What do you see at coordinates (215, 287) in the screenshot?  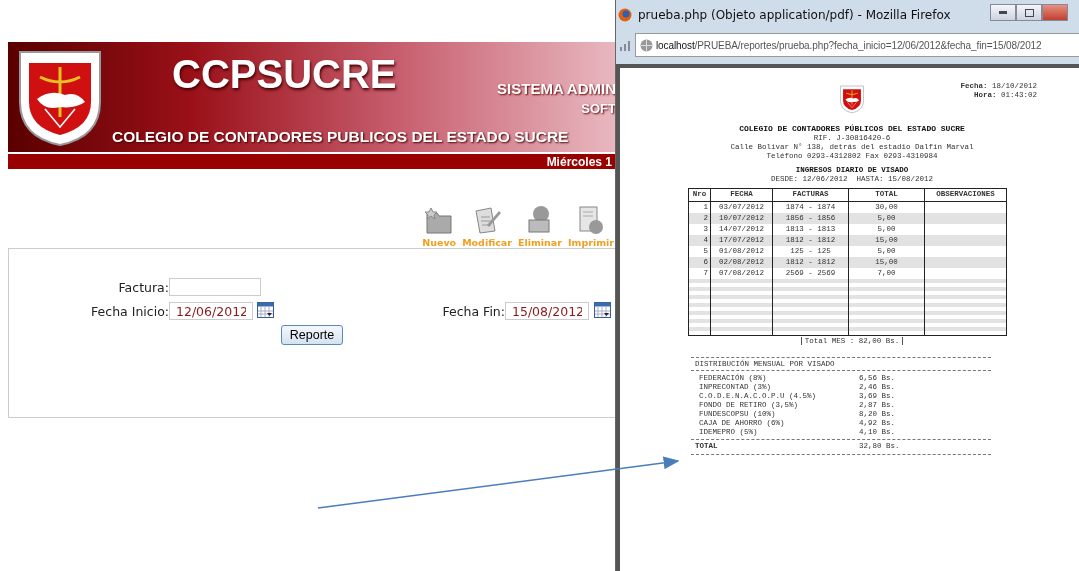 I see `invoice-field` at bounding box center [215, 287].